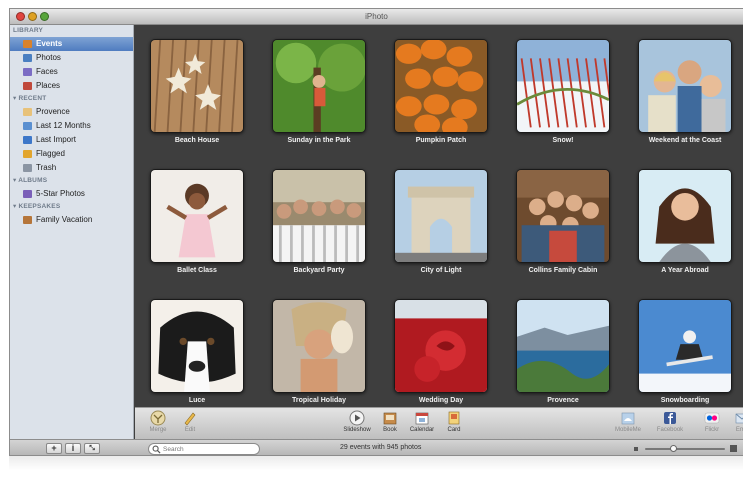 This screenshot has height=481, width=743. Describe the element at coordinates (441, 270) in the screenshot. I see `event-title: City of Light` at that location.